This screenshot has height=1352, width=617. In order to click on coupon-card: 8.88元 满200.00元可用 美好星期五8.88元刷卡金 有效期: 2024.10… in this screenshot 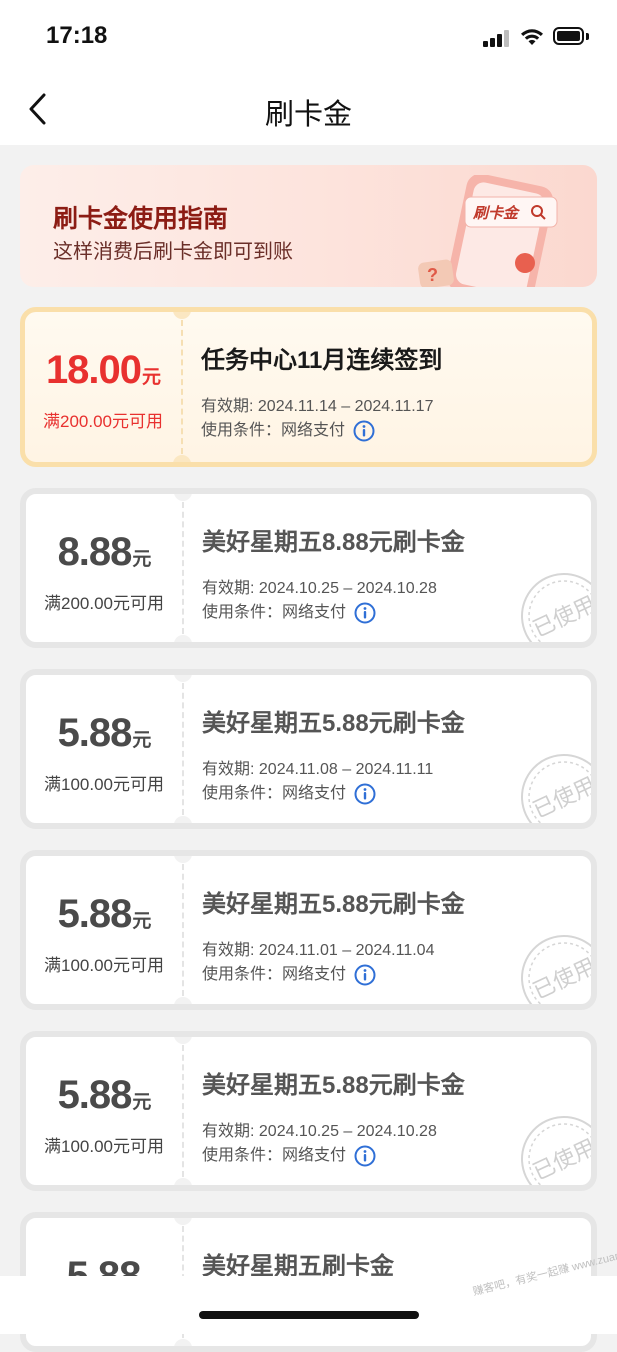, I will do `click(308, 568)`.